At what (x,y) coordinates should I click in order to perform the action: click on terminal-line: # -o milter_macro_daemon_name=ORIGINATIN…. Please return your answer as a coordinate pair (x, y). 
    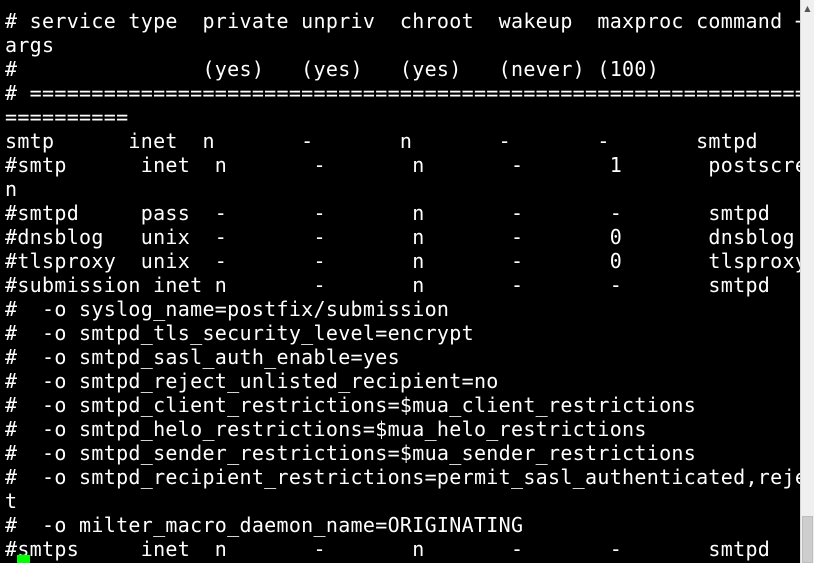
    Looking at the image, I should click on (264, 525).